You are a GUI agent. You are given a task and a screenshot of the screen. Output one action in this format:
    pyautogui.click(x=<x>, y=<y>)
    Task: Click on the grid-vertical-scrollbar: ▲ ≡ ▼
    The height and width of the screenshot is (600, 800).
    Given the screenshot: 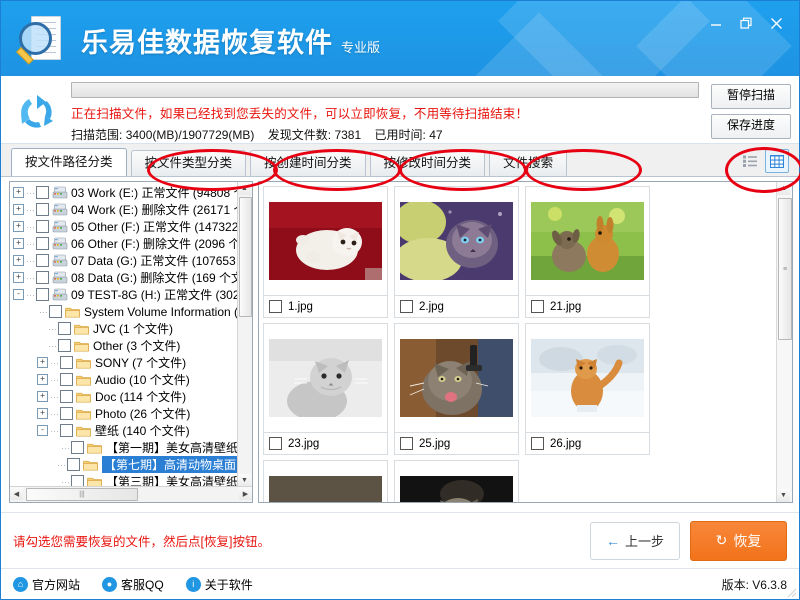 What is the action you would take?
    pyautogui.click(x=784, y=342)
    